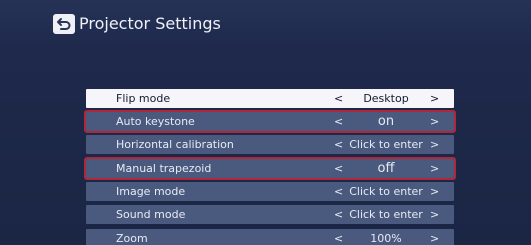  I want to click on page-title: Projector Settings, so click(150, 23).